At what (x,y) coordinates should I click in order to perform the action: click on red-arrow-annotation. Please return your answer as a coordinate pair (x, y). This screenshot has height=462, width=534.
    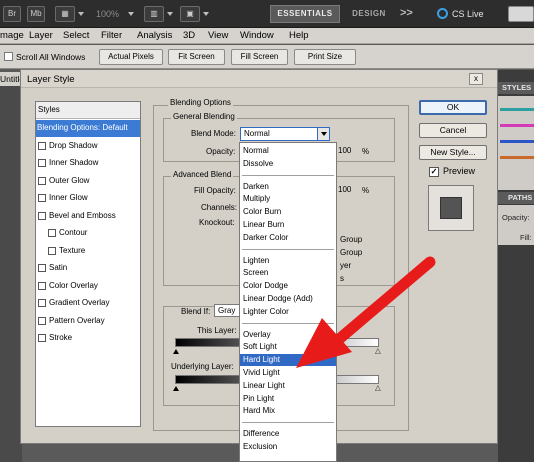
    Looking at the image, I should click on (366, 312).